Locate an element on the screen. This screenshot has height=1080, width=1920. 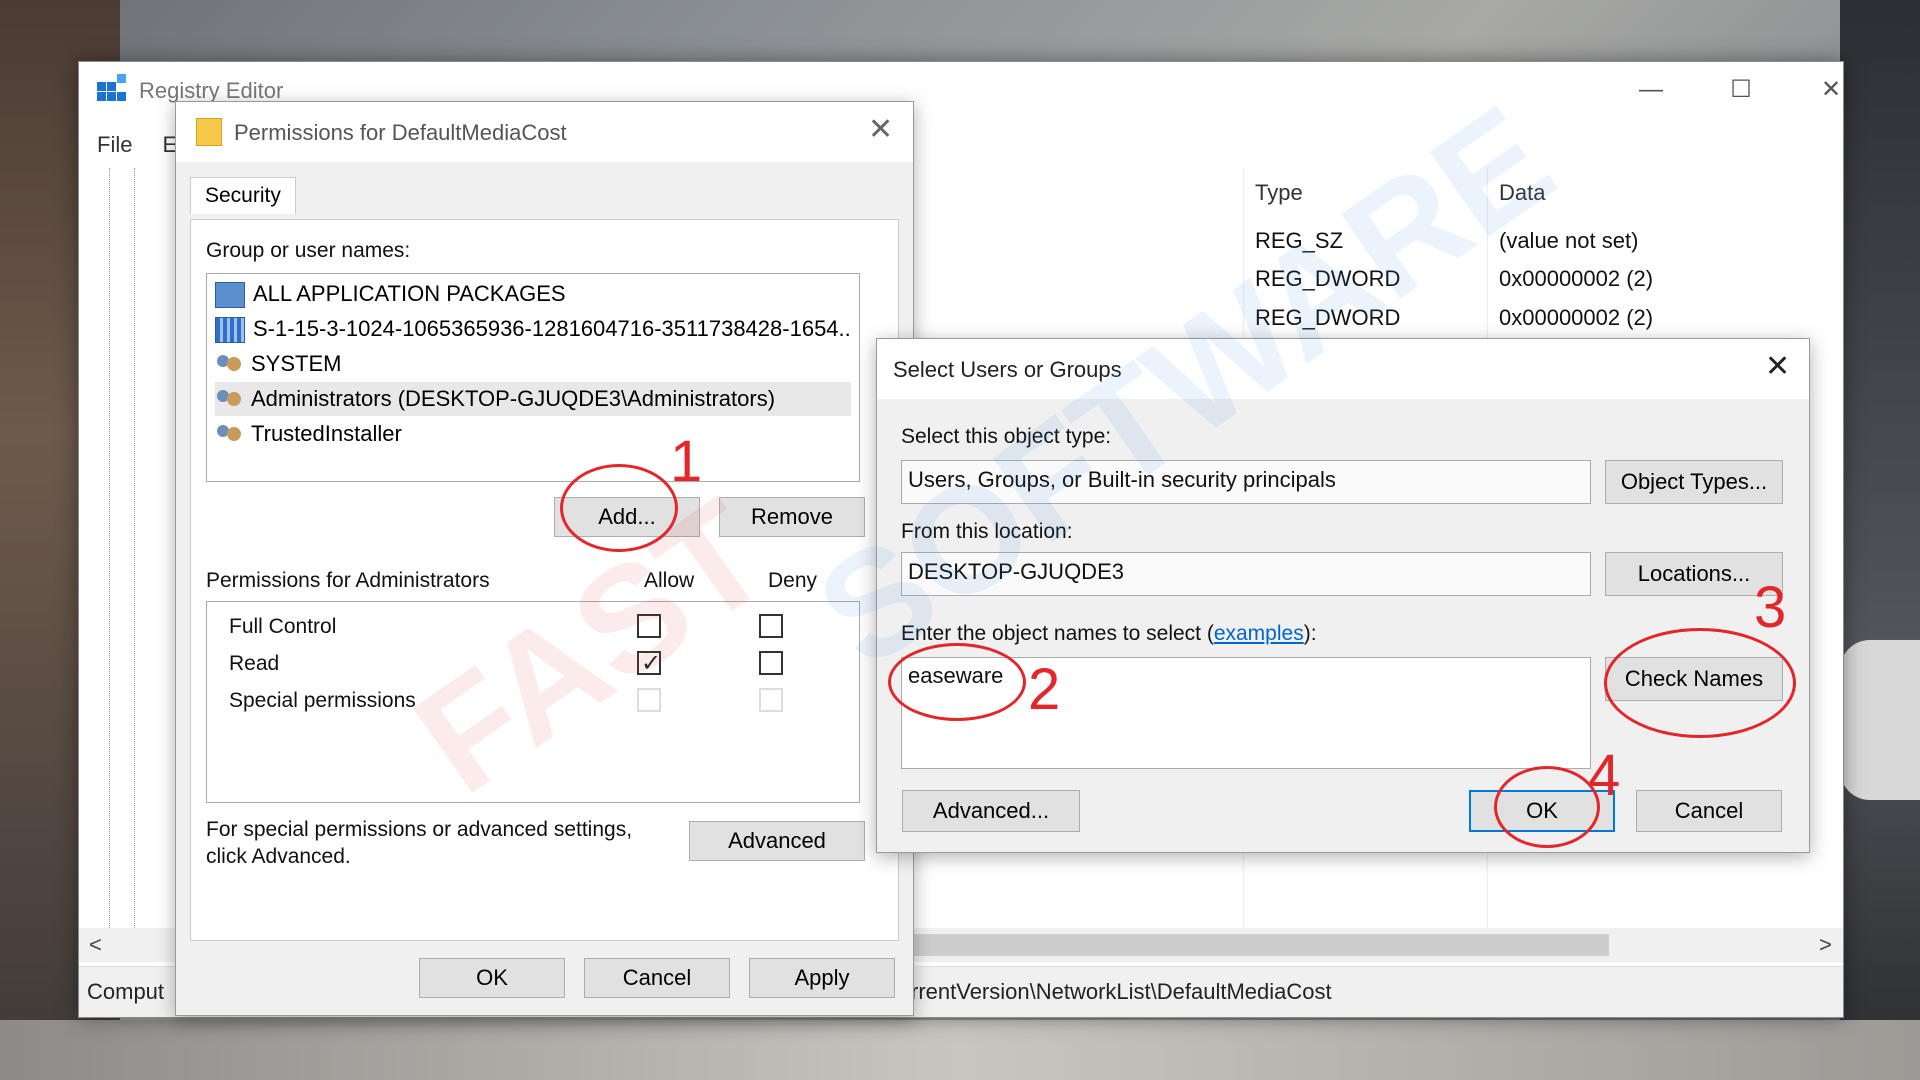
background-right is located at coordinates (1880, 540).